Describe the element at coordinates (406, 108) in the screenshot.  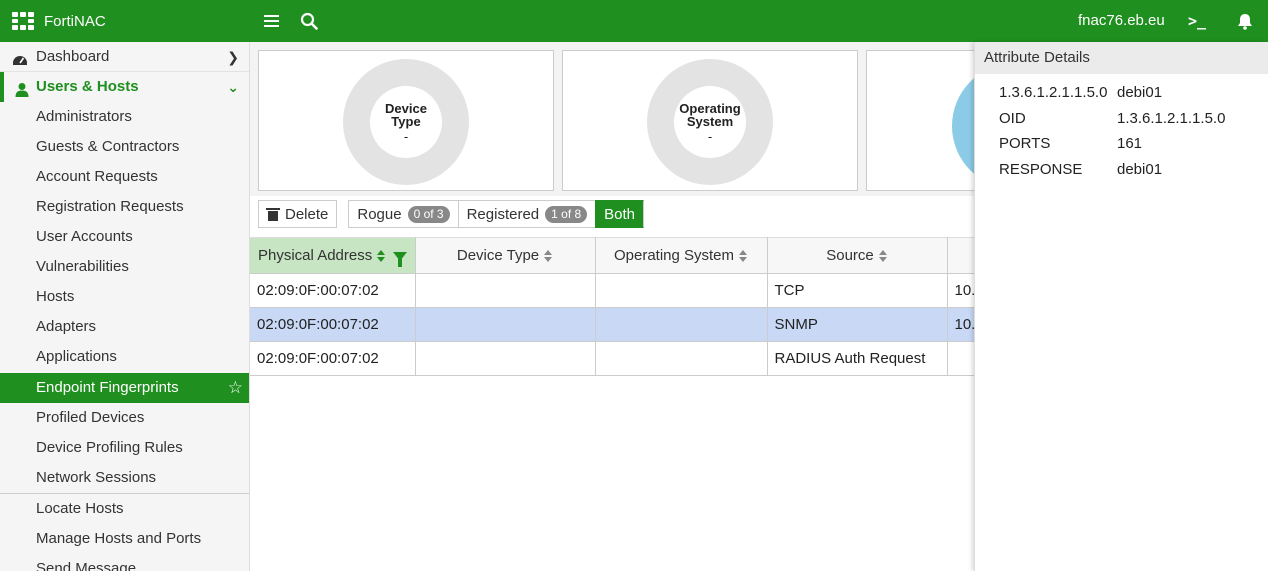
I see `donut-title: Device` at that location.